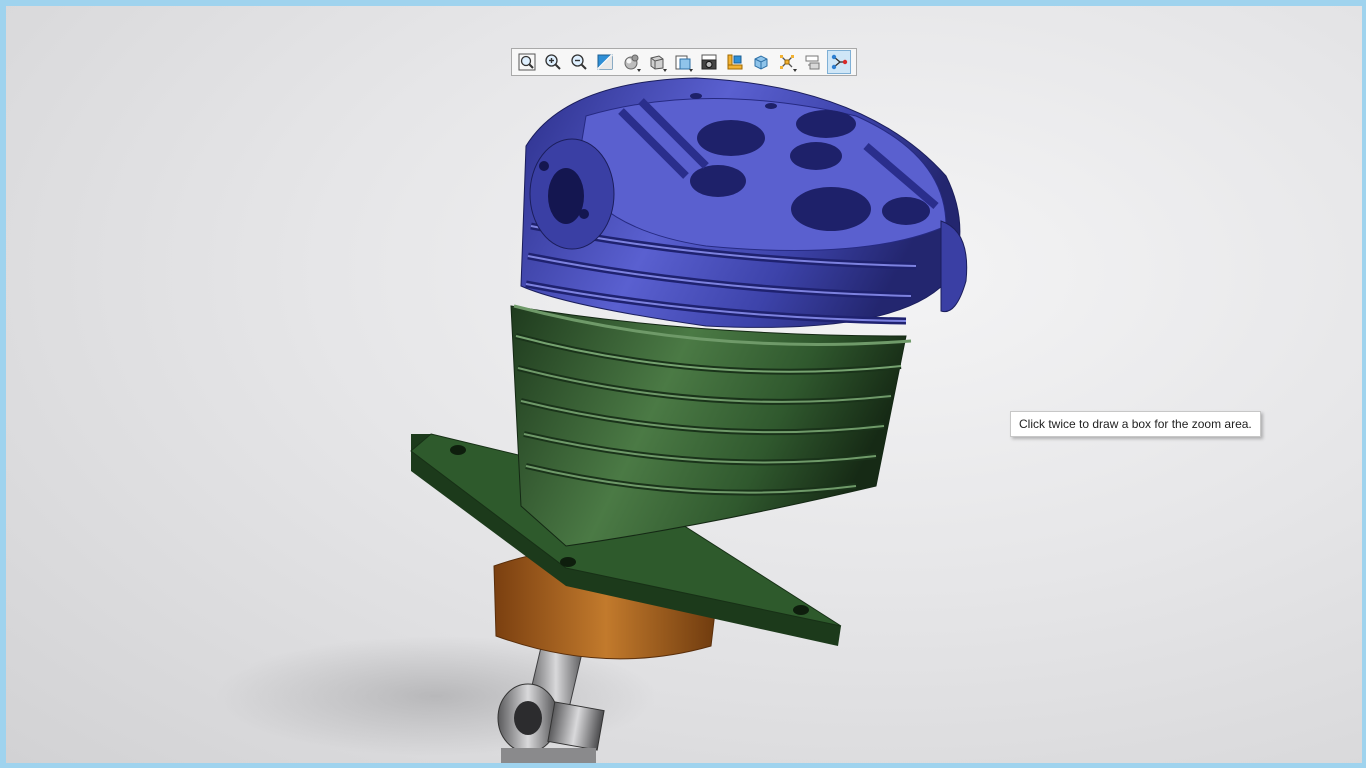 This screenshot has width=1366, height=768. I want to click on measure-button, so click(735, 62).